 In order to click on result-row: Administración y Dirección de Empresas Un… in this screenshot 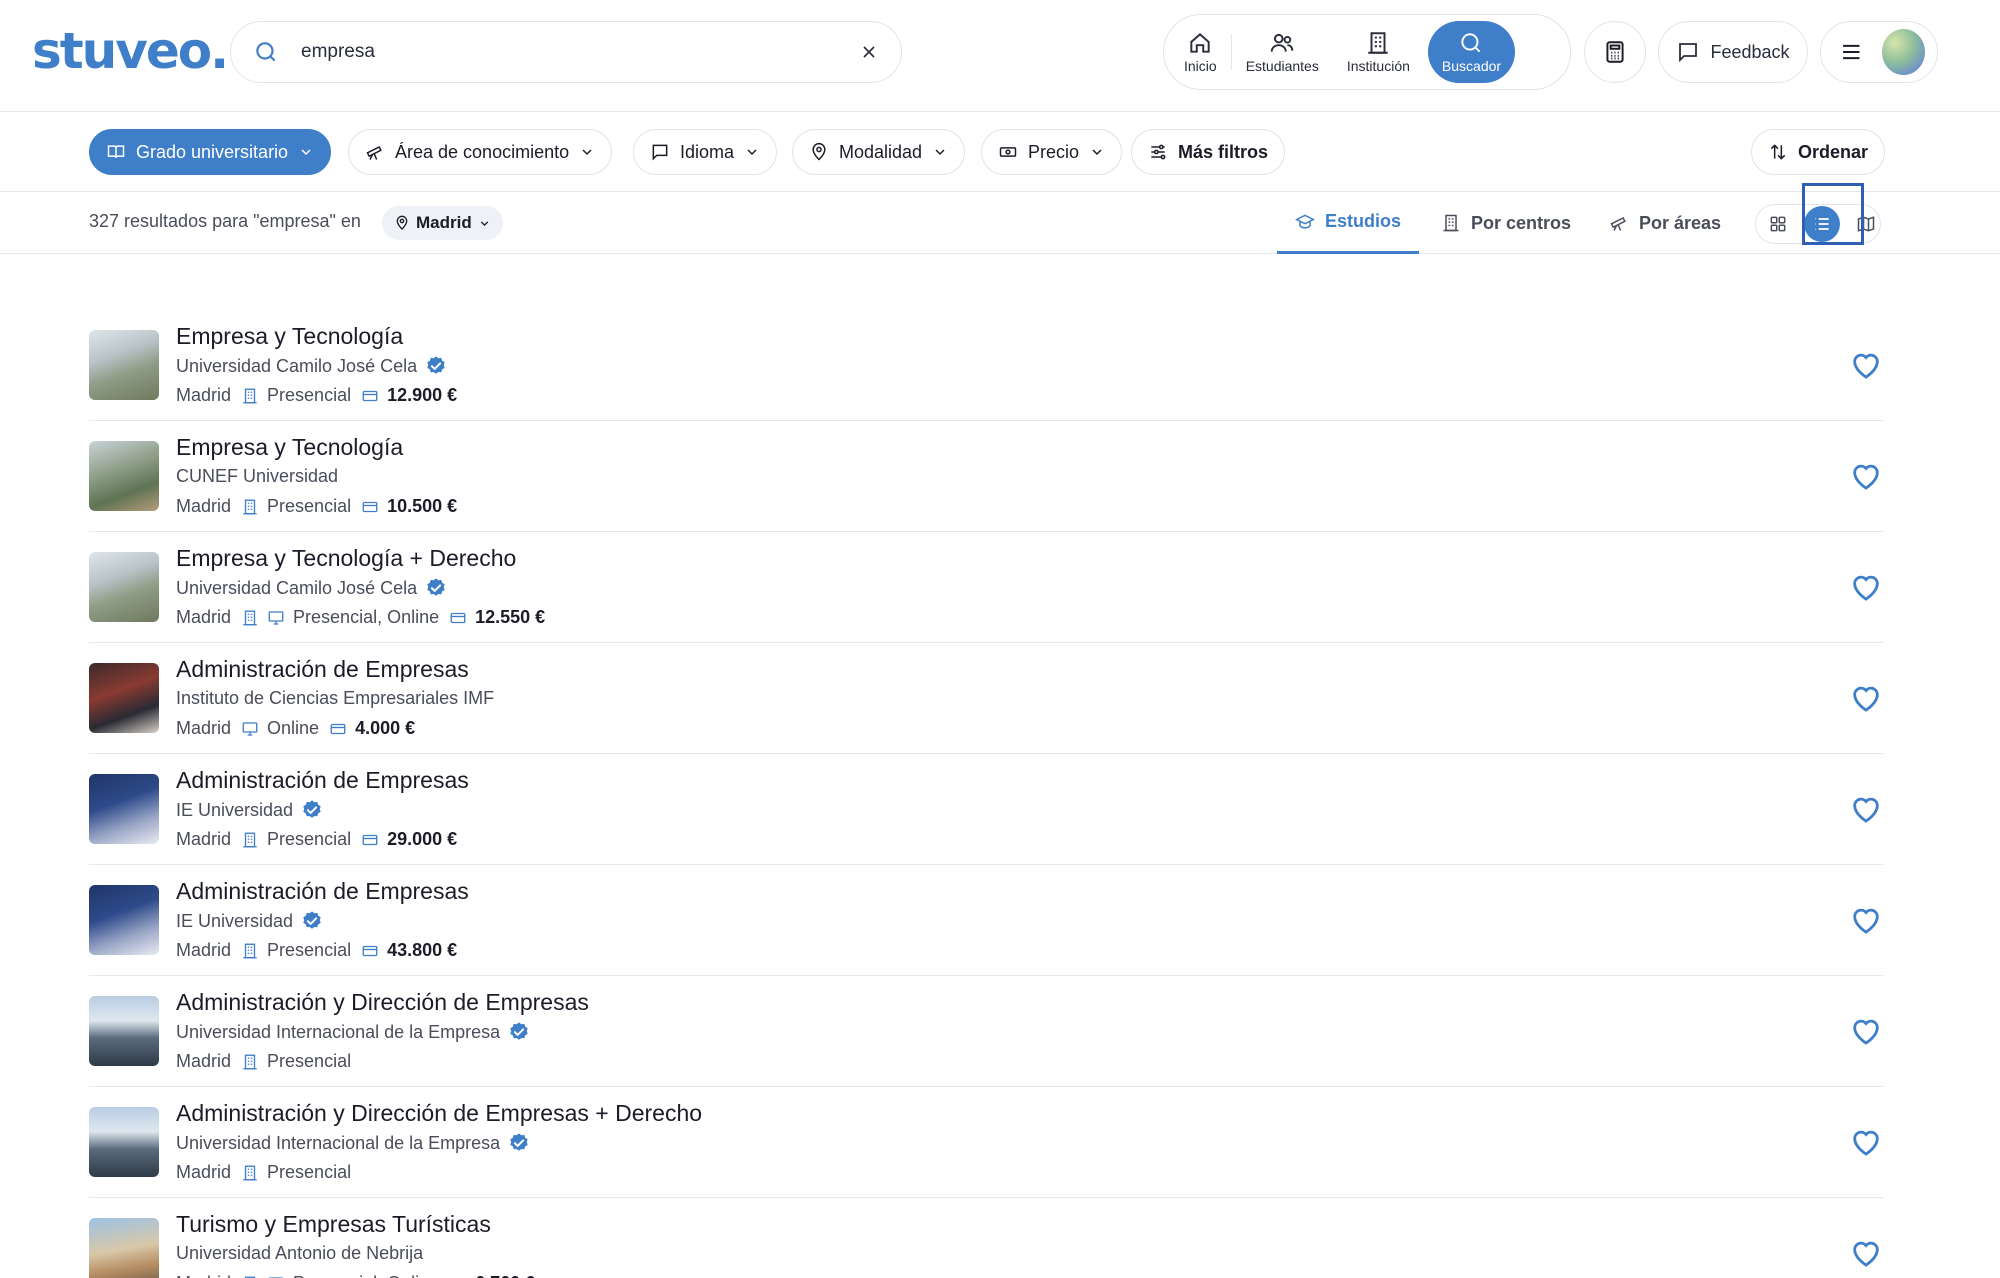, I will do `click(986, 1031)`.